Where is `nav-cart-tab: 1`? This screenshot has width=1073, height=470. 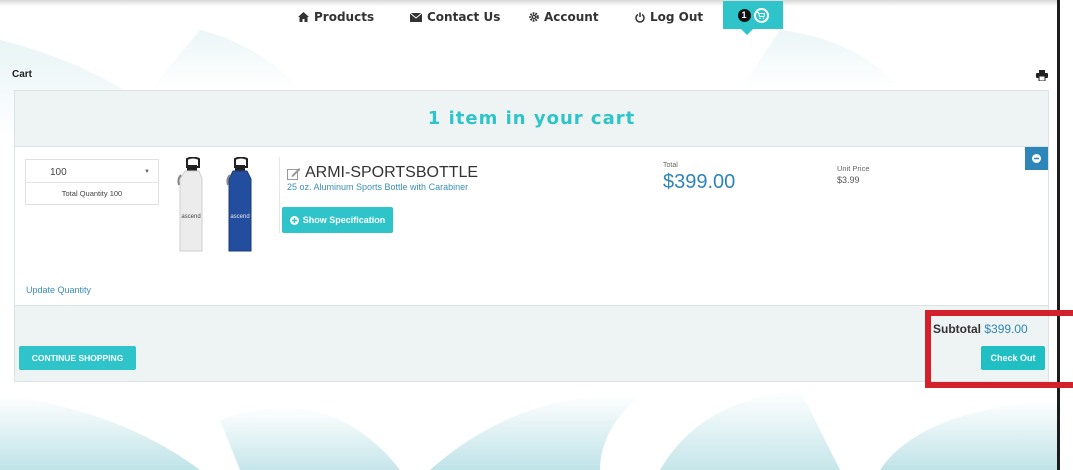 nav-cart-tab: 1 is located at coordinates (753, 18).